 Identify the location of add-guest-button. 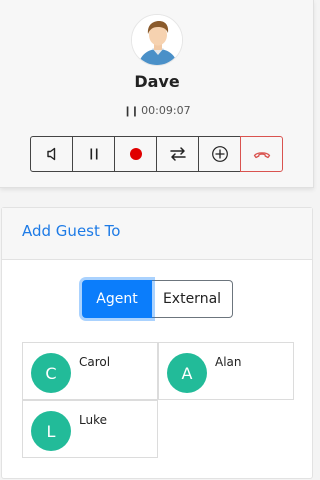
(219, 154).